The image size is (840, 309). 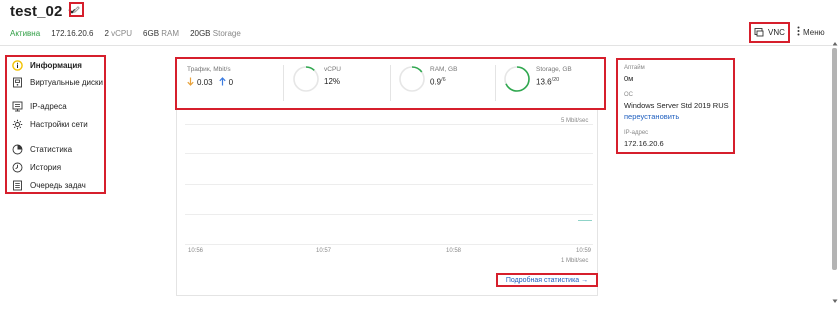 I want to click on traffic-up-value: 0, so click(x=231, y=82).